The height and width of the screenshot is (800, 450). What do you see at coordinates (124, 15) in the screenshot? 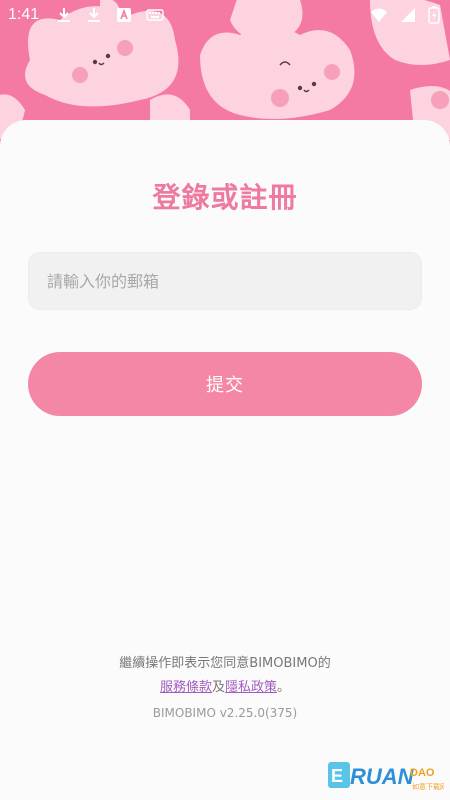
I see `text-a-icon` at bounding box center [124, 15].